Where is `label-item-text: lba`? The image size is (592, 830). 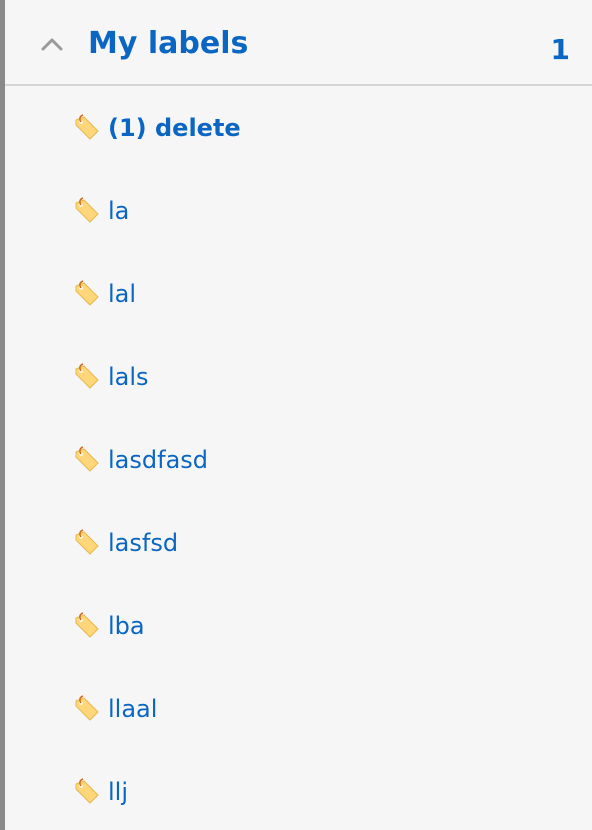 label-item-text: lba is located at coordinates (126, 626).